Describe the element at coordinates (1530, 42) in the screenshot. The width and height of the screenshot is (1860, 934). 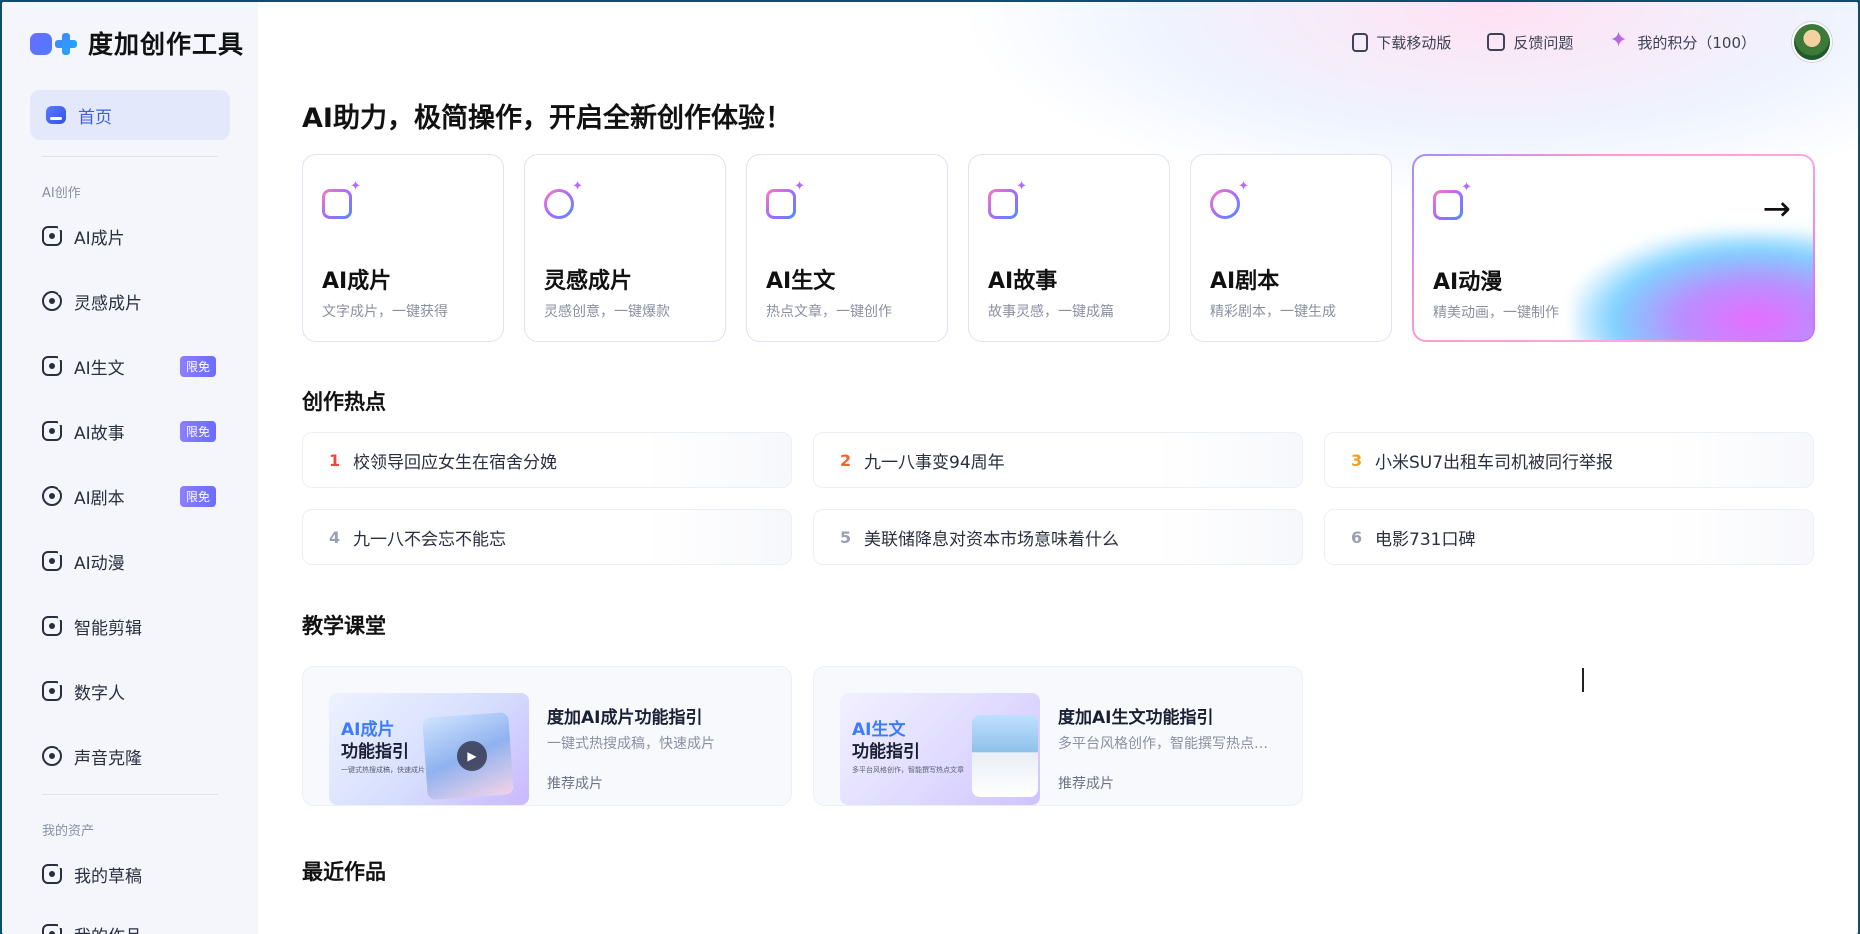
I see `feedback-link: 反馈问题` at that location.